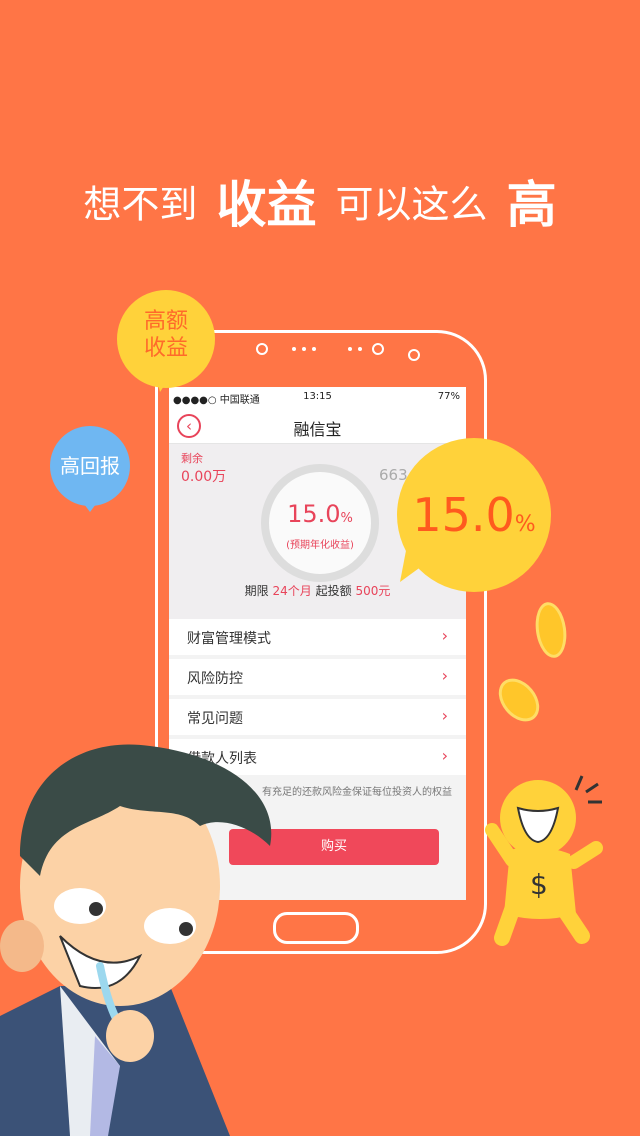 The image size is (640, 1136). I want to click on terms-line: 期限 24个月 起投额 500元, so click(317, 591).